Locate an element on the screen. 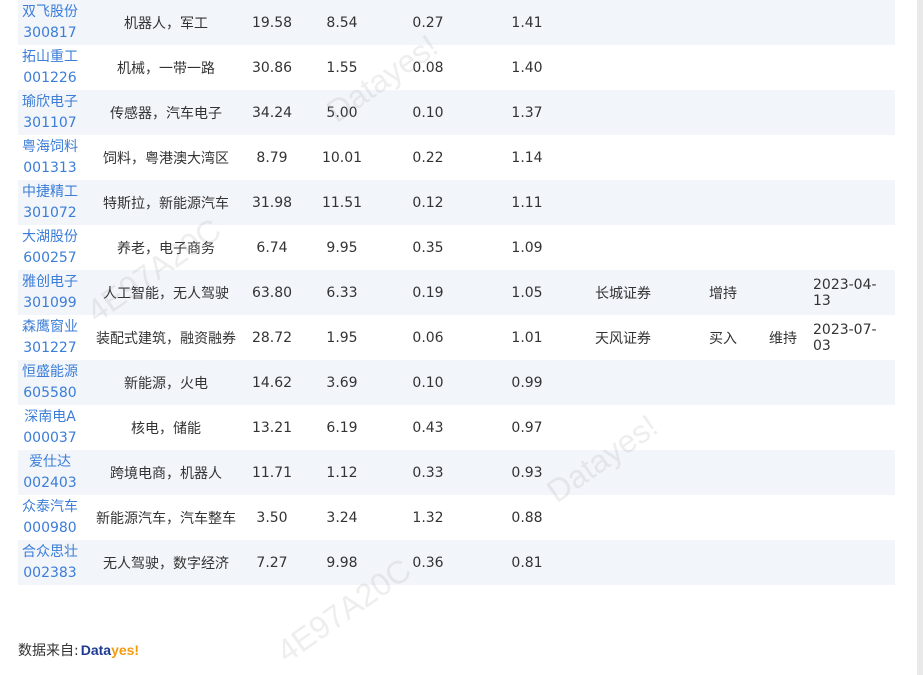 This screenshot has height=675, width=923. stock-code-link: 301072 is located at coordinates (49, 213).